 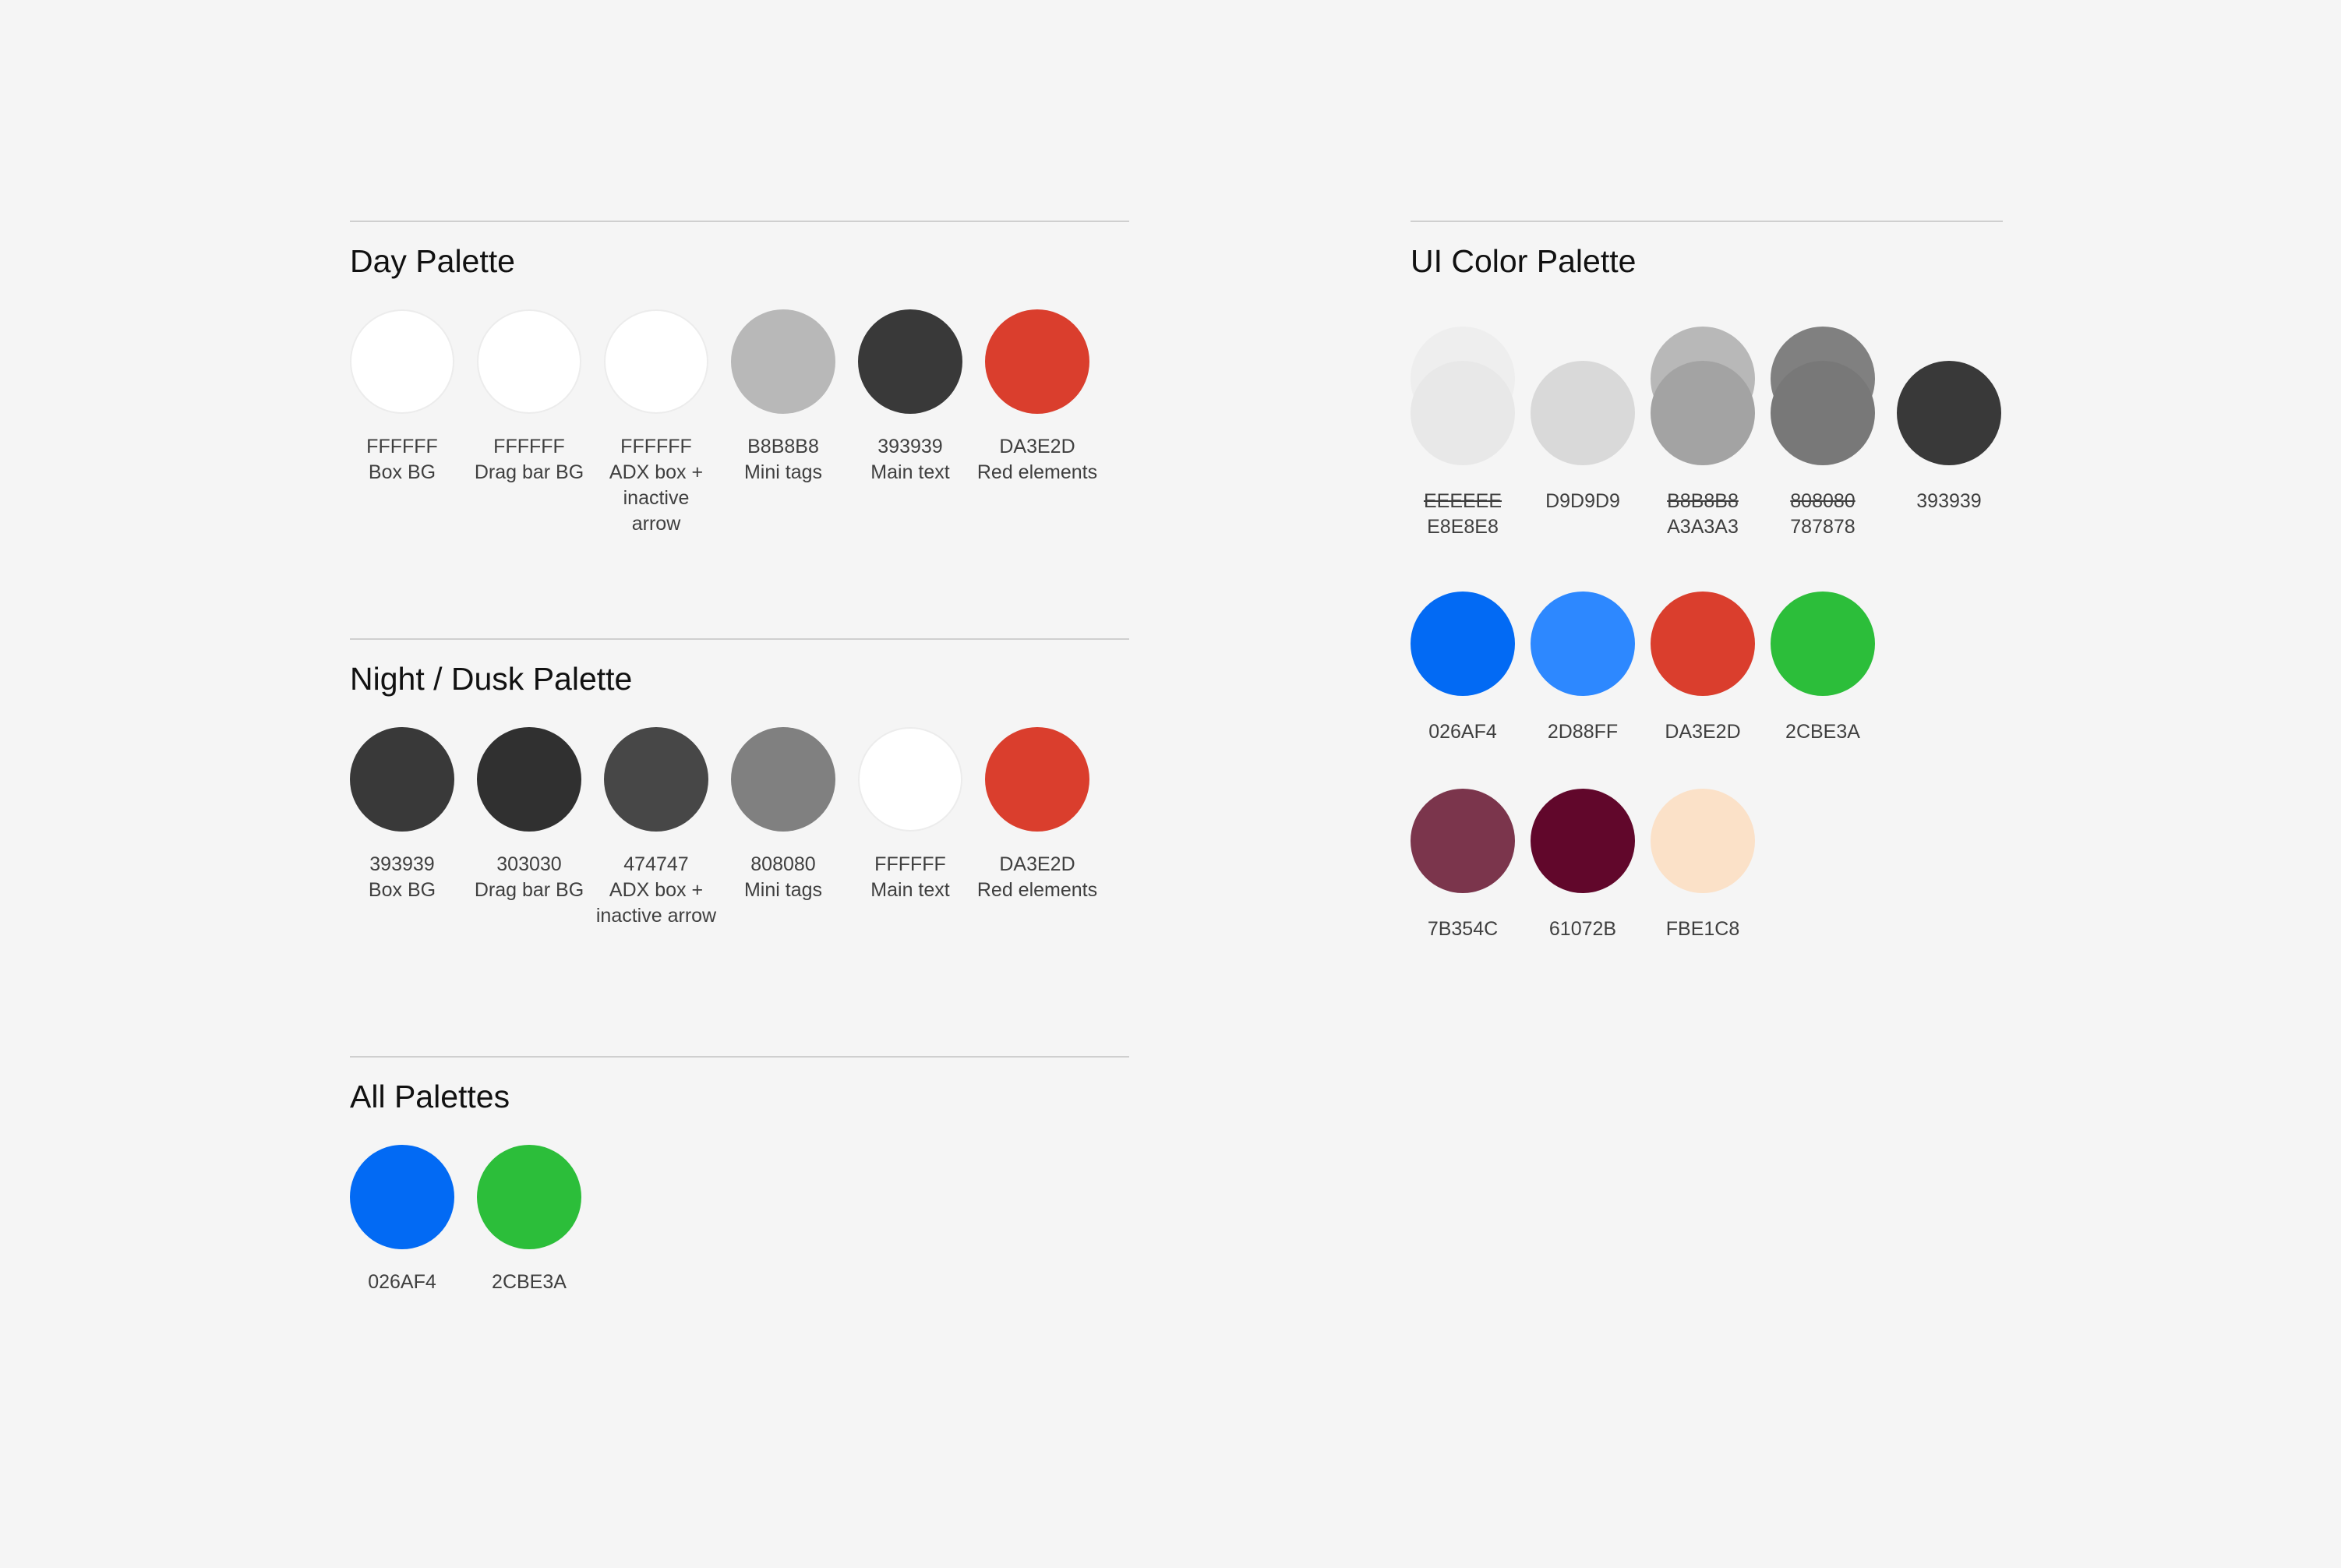 I want to click on swatch: FBE1C8, so click(x=1703, y=865).